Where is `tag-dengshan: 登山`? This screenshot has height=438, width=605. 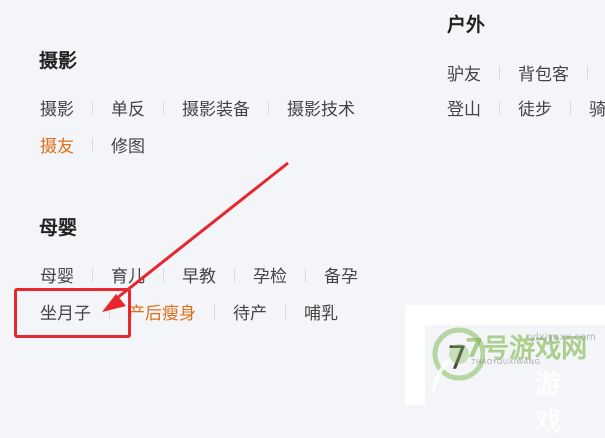
tag-dengshan: 登山 is located at coordinates (464, 107).